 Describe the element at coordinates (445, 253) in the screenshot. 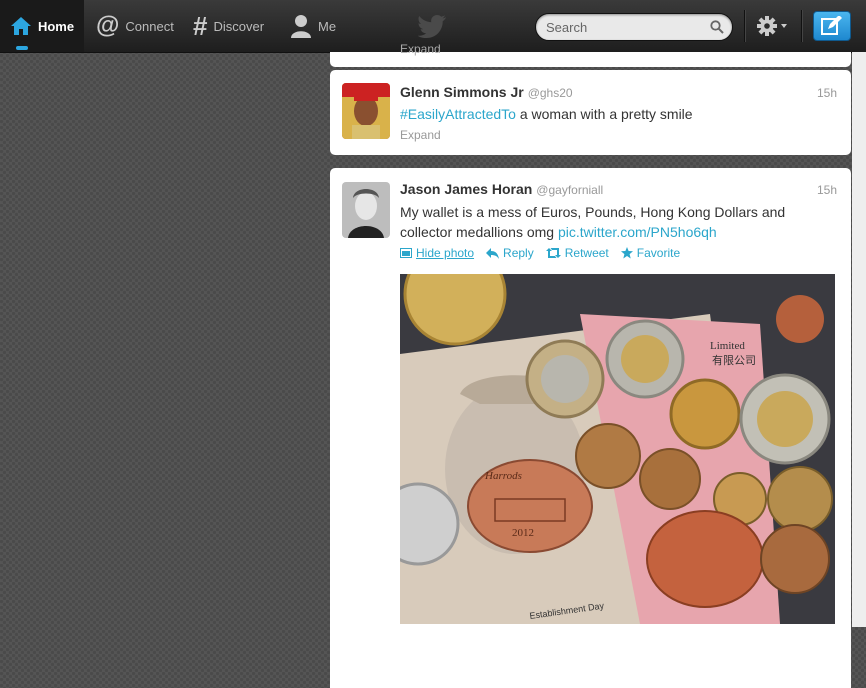

I see `hide-photo-label: Hide photo` at that location.